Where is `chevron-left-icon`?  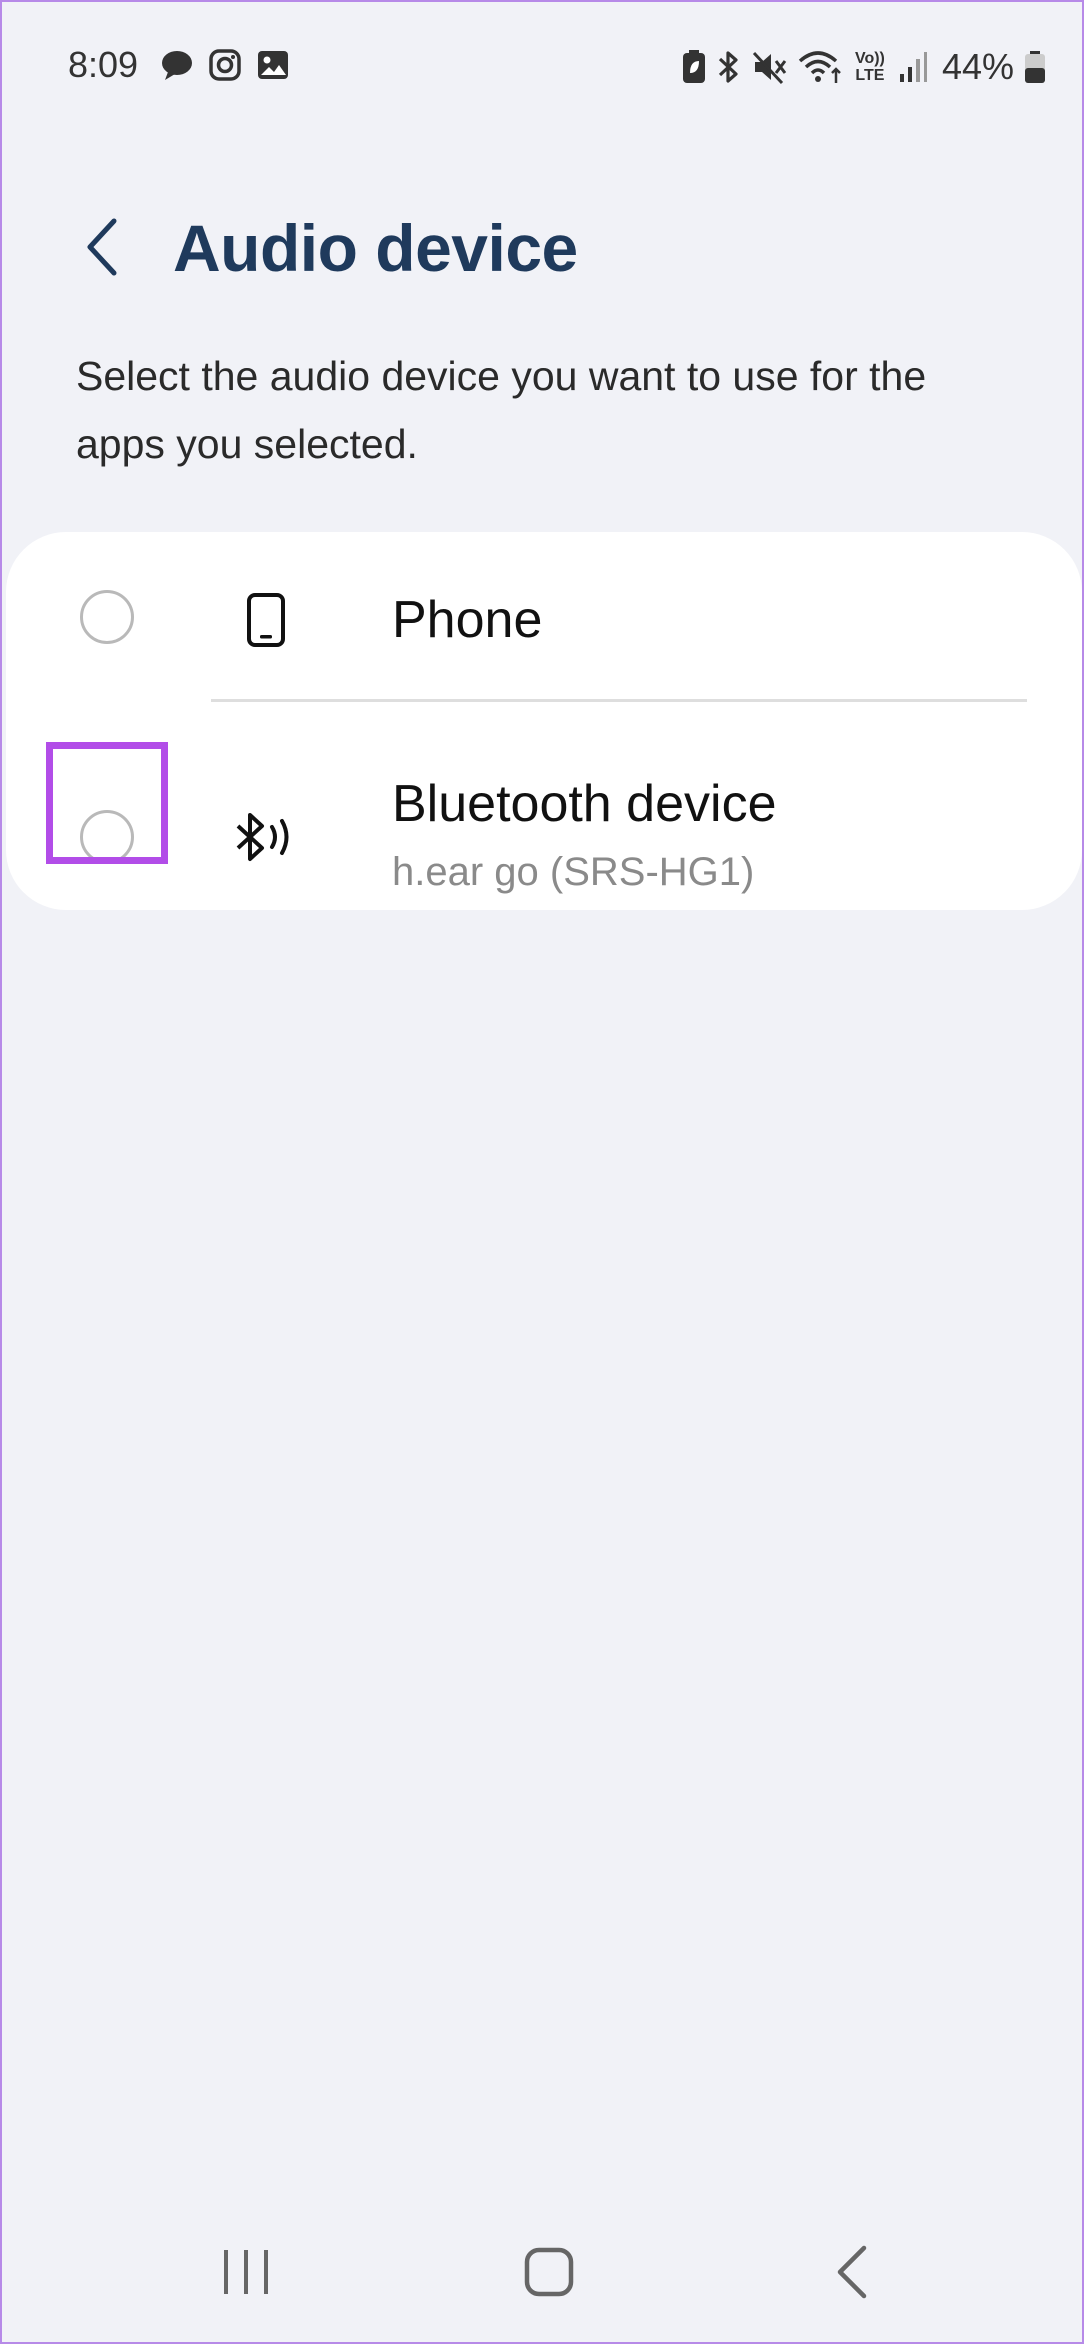 chevron-left-icon is located at coordinates (102, 247).